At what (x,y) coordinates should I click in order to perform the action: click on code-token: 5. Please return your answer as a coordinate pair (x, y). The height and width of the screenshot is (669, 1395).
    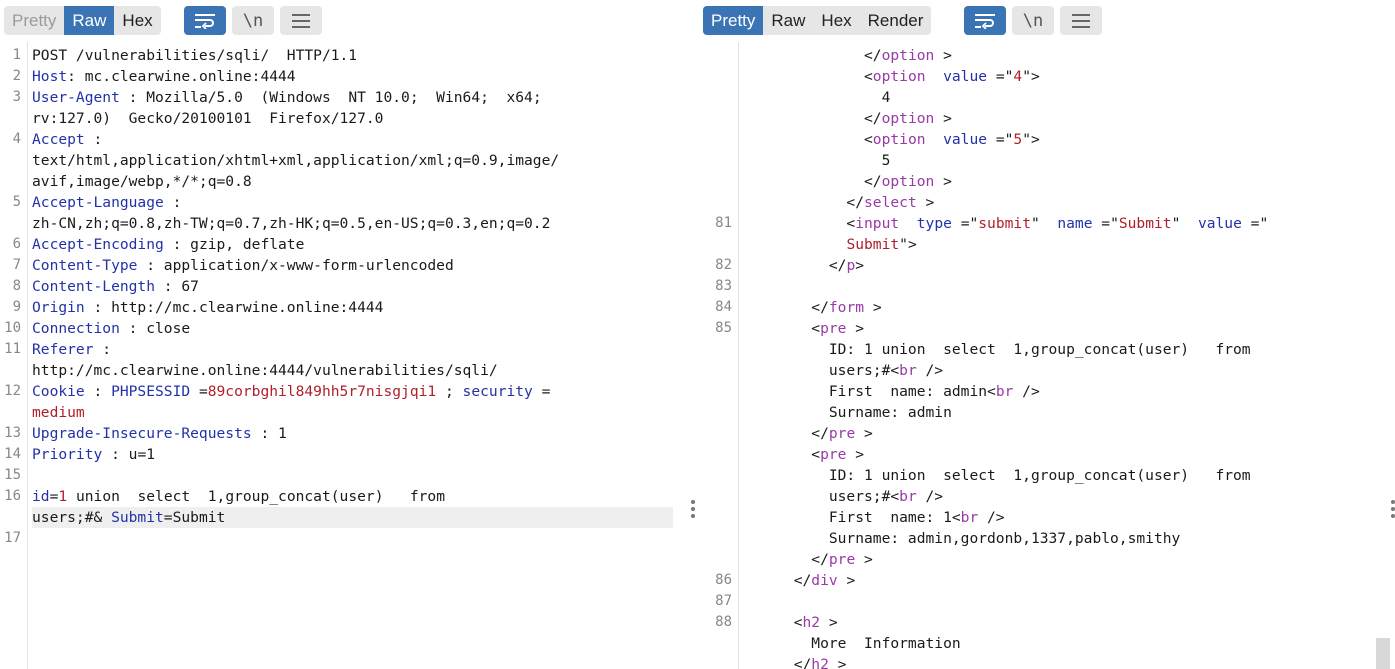
    Looking at the image, I should click on (816, 160).